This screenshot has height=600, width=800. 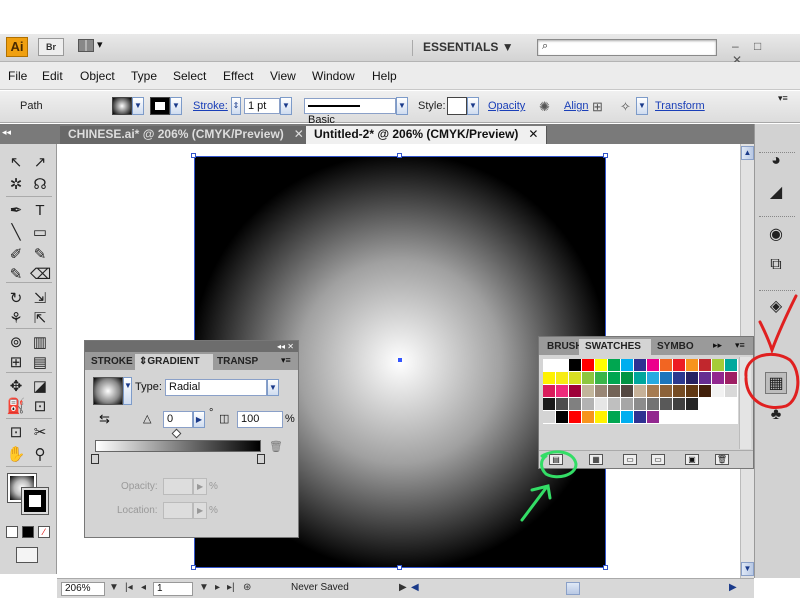 I want to click on swatches-icon: ▦, so click(x=776, y=383).